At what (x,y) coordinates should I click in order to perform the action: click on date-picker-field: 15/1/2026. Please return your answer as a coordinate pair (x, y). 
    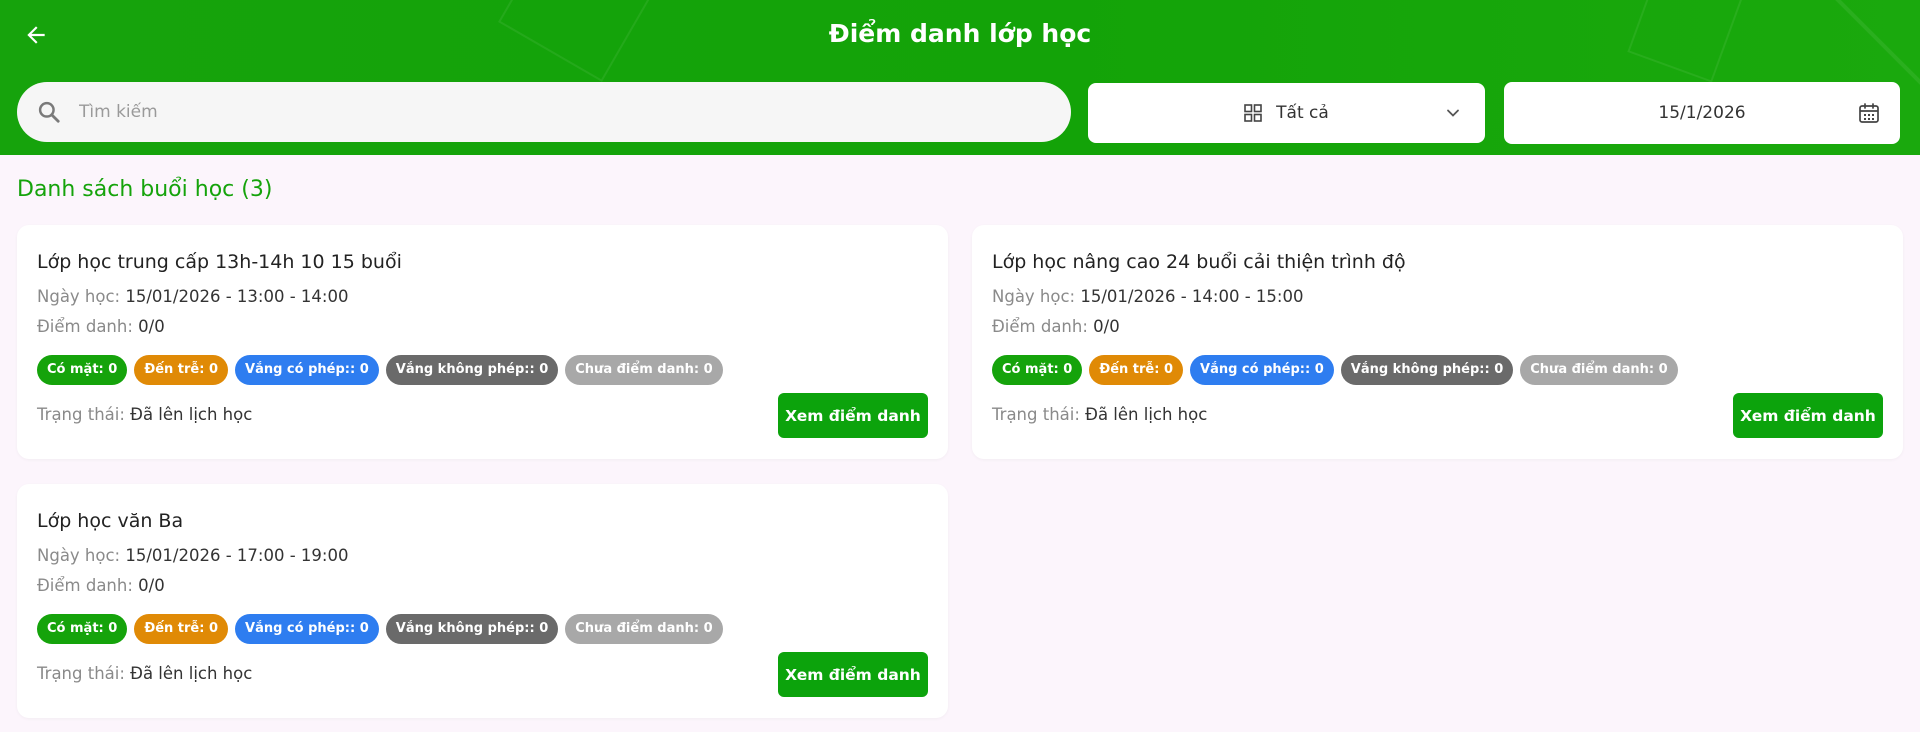
    Looking at the image, I should click on (1702, 113).